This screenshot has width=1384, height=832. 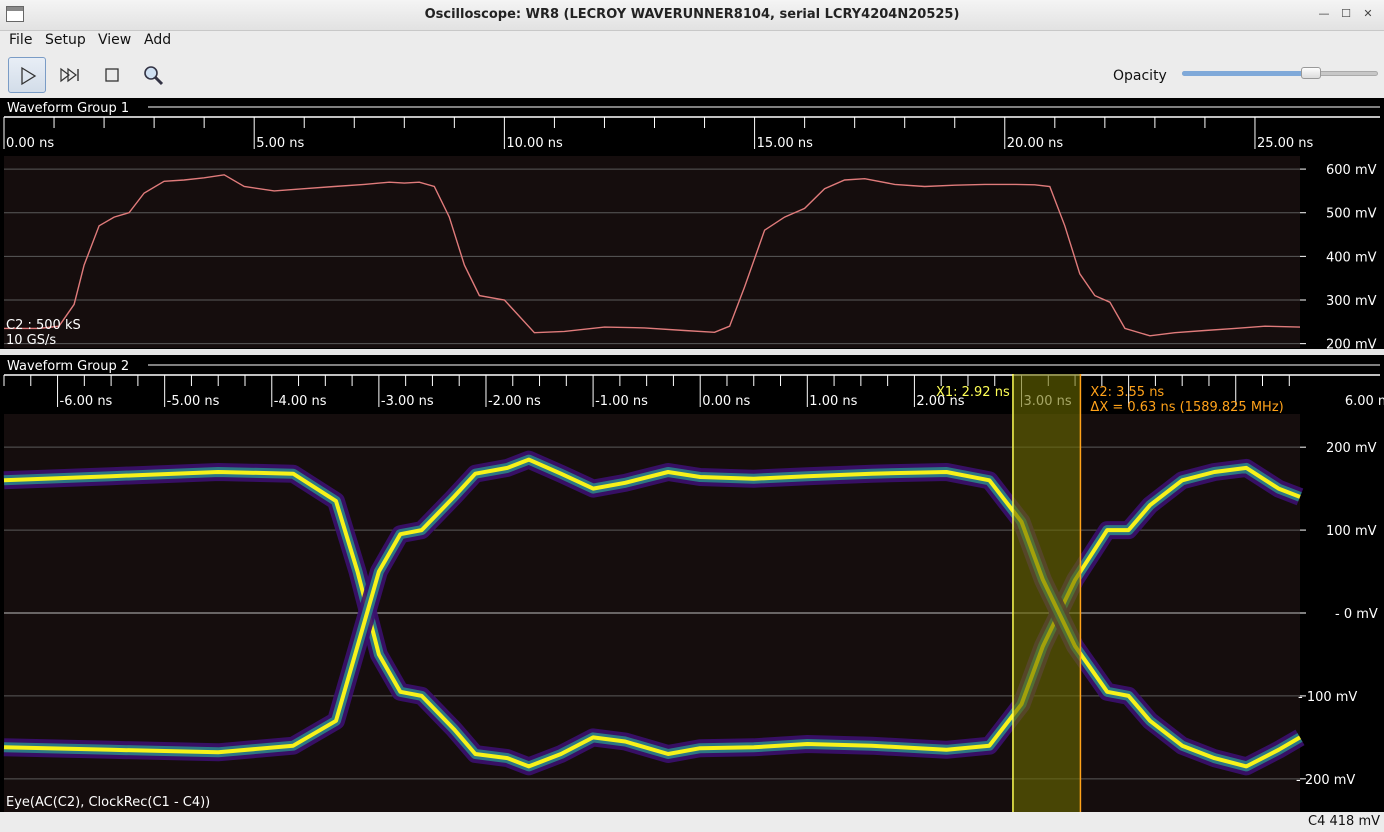 I want to click on cursor-x2-label: X2: 3.55 ns, so click(x=1127, y=392).